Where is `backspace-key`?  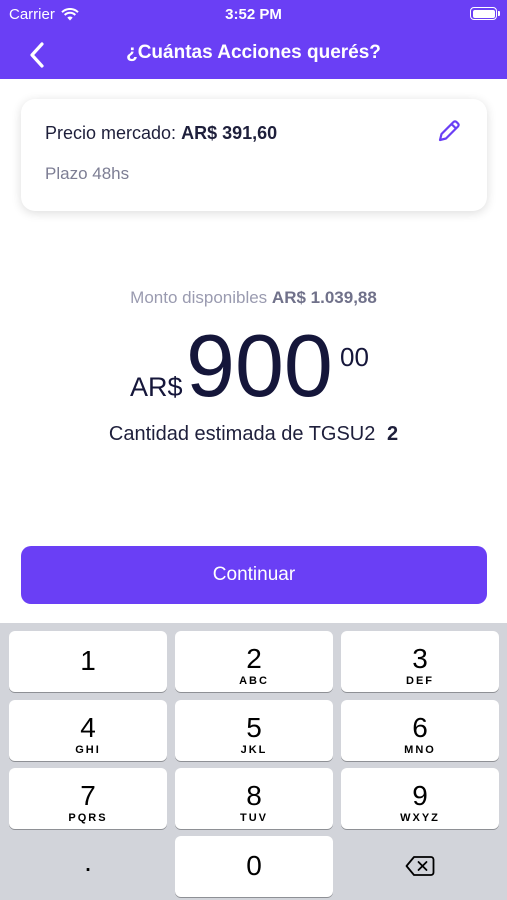
backspace-key is located at coordinates (420, 866).